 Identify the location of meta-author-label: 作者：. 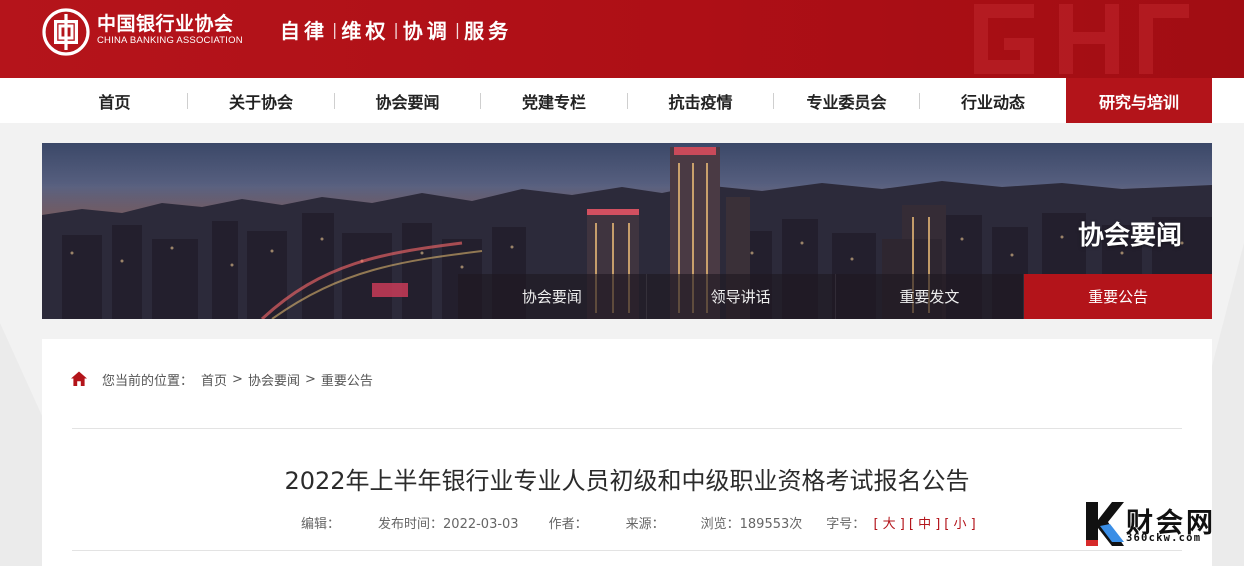
(568, 524).